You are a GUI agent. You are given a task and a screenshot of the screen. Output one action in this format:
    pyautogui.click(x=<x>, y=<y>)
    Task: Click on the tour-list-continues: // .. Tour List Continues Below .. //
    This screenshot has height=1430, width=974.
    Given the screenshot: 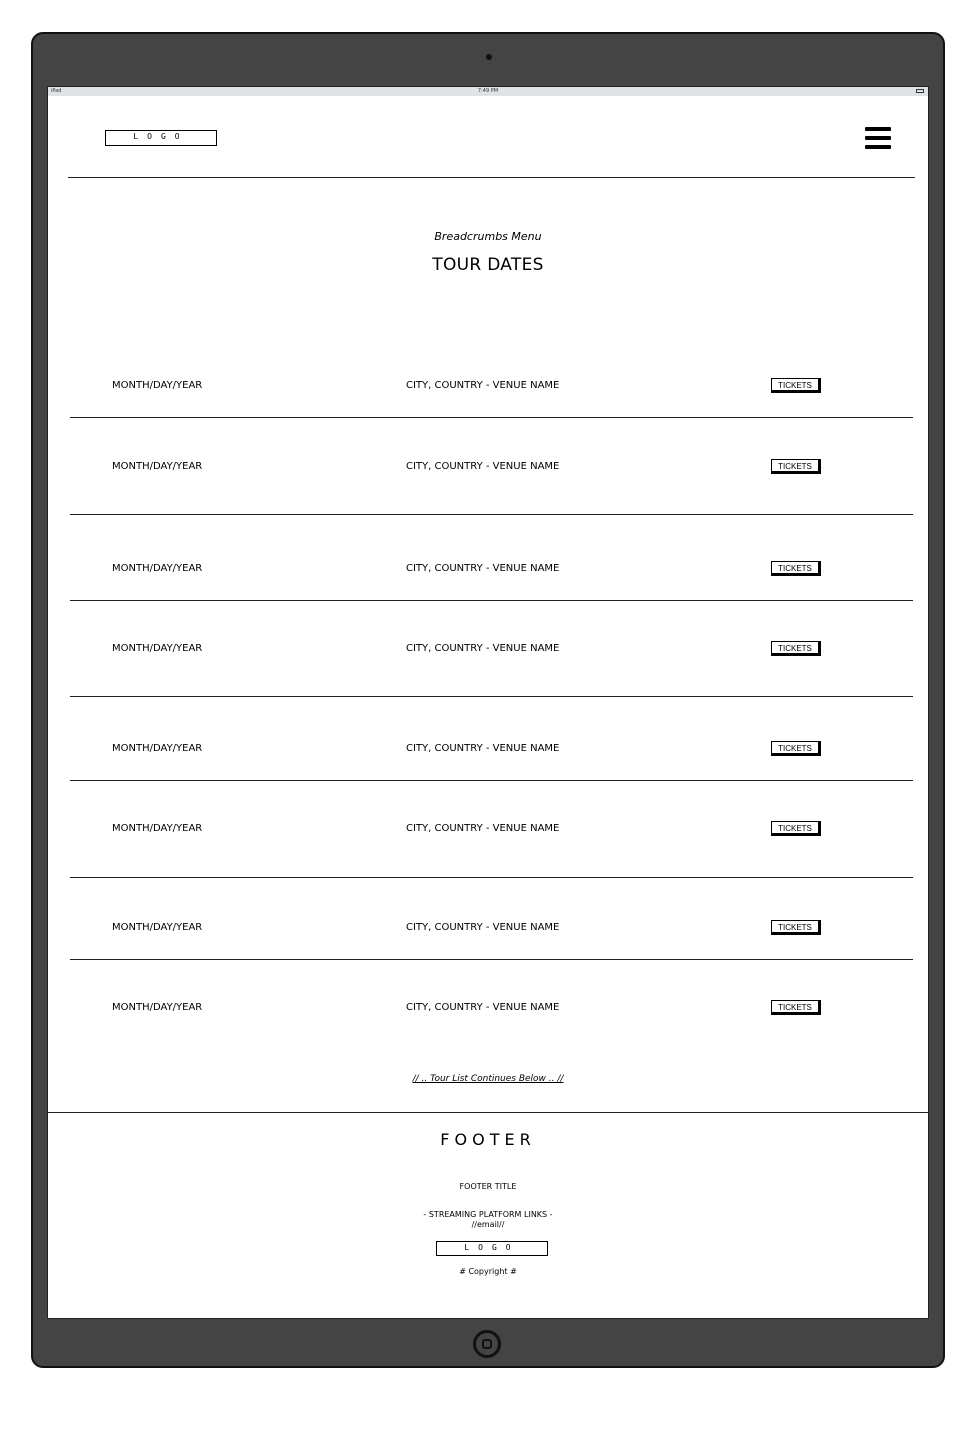 What is the action you would take?
    pyautogui.click(x=488, y=1079)
    